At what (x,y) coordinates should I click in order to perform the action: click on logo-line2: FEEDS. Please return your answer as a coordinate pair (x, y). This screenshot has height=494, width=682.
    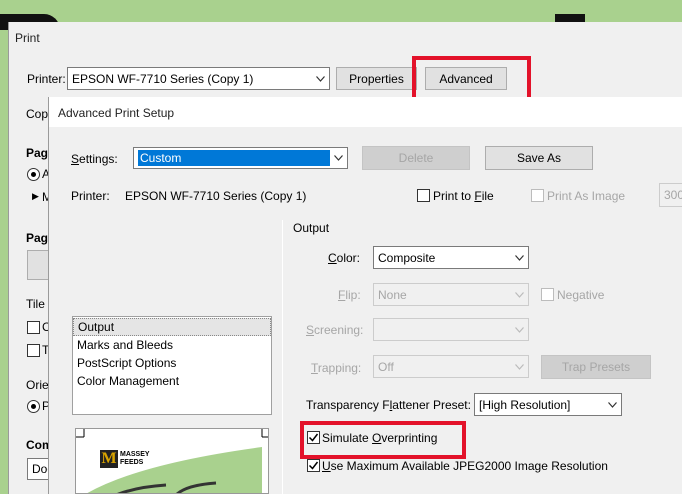
    Looking at the image, I should click on (132, 462).